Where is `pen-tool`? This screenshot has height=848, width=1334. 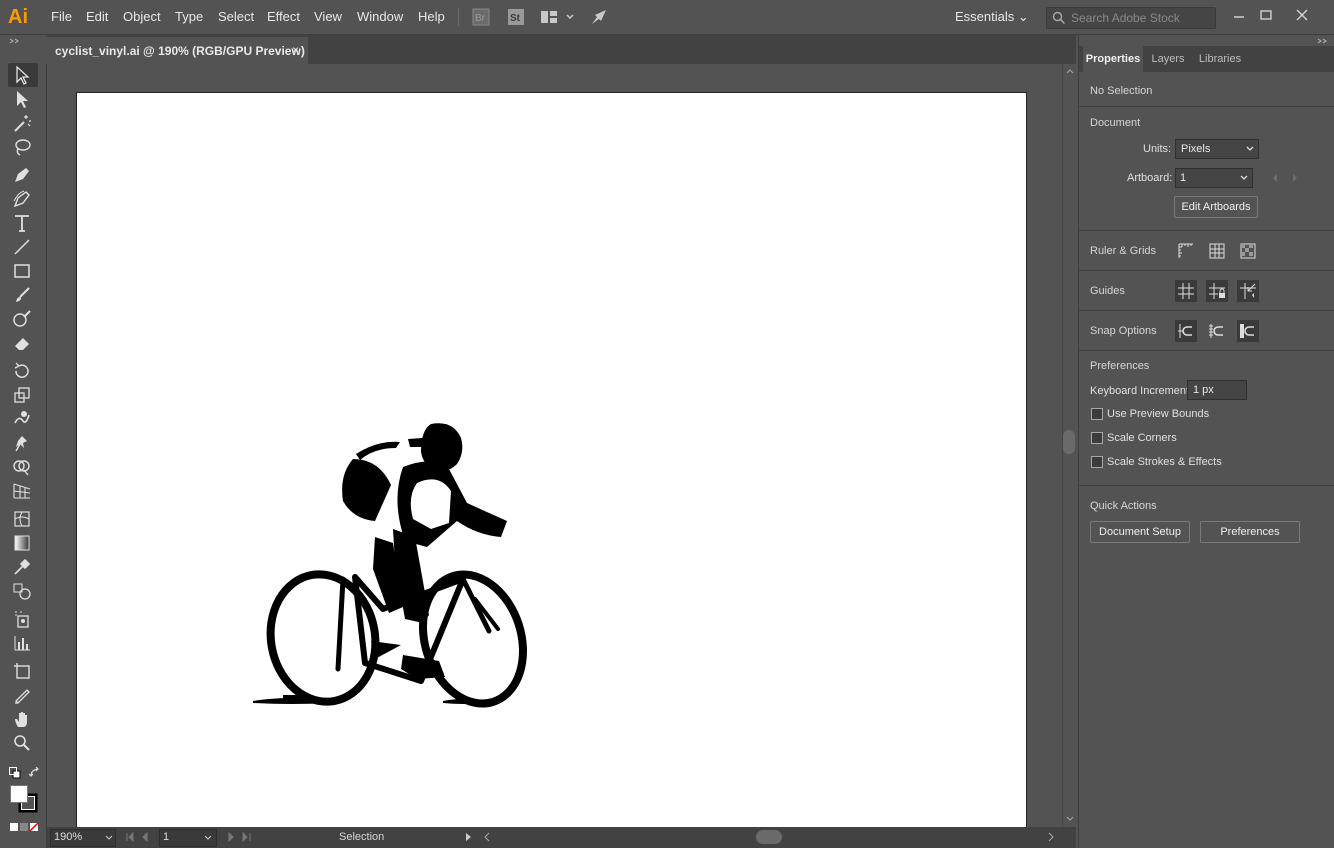
pen-tool is located at coordinates (24, 176).